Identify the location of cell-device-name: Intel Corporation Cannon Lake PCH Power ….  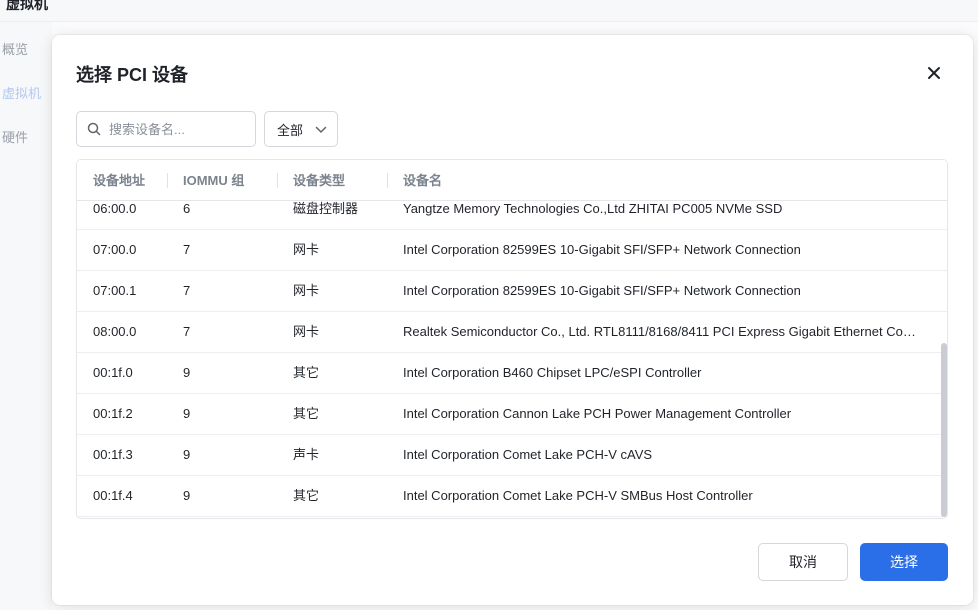
(597, 413).